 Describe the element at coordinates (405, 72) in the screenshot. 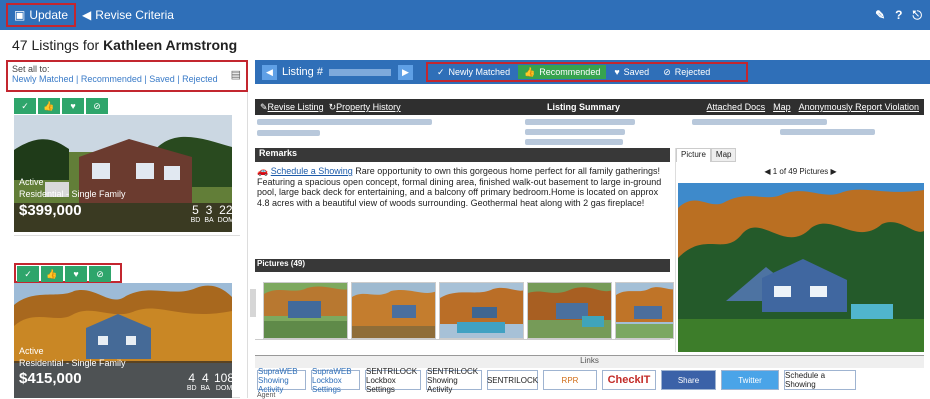

I see `next-listing-button: ▶` at that location.